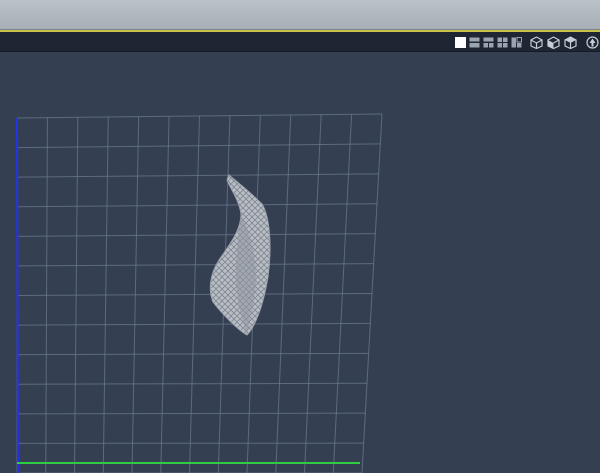 This screenshot has height=473, width=600. I want to click on 3d-model, so click(240, 255).